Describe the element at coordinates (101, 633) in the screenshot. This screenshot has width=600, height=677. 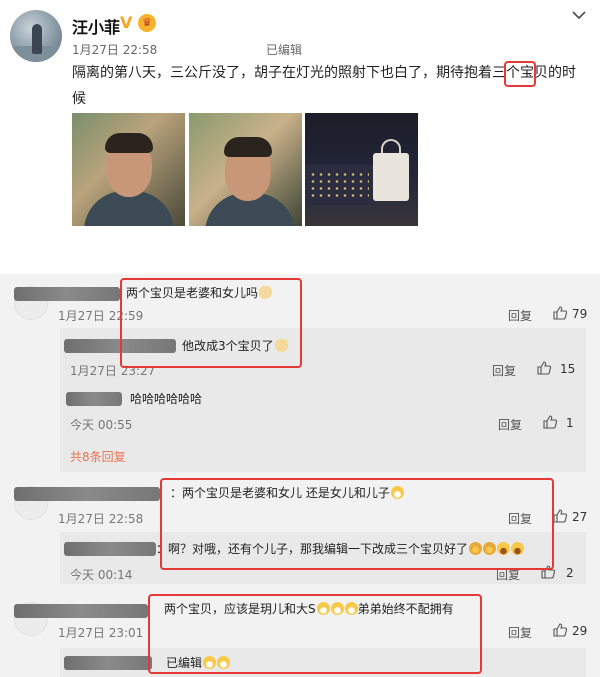
I see `comment-time: 1月27日 23:01` at that location.